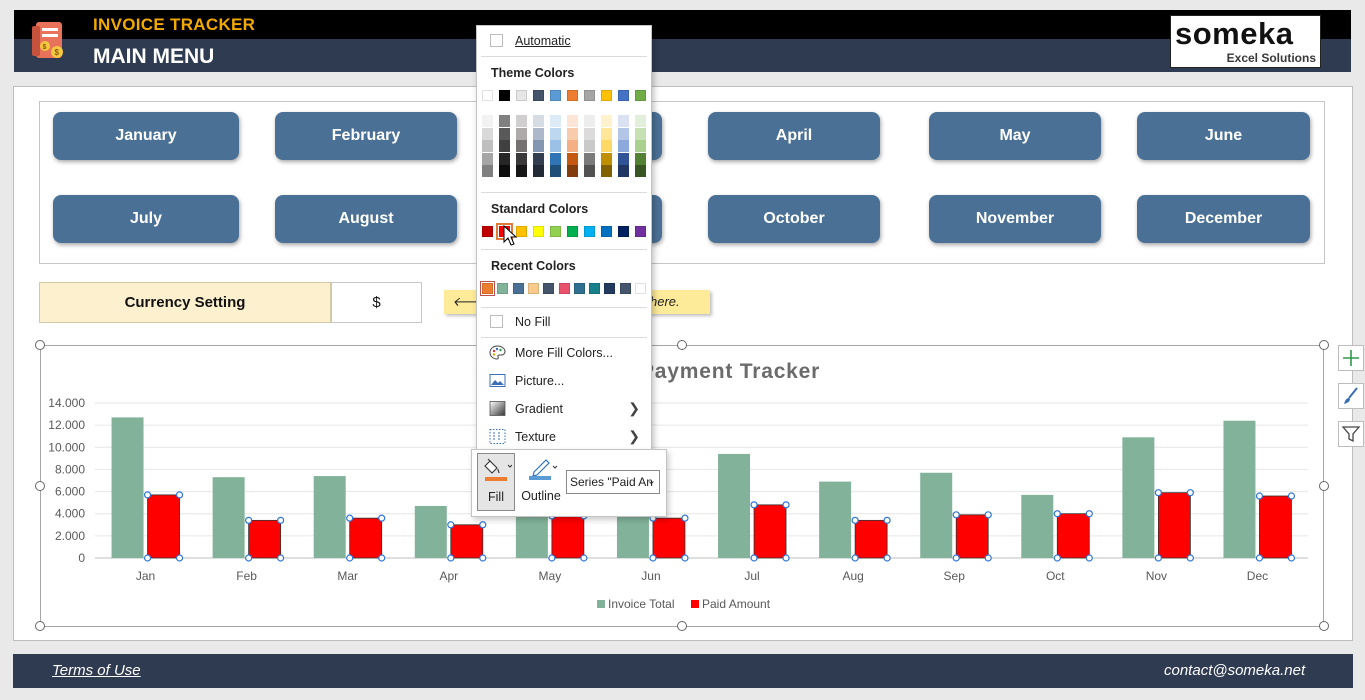 The image size is (1365, 700). Describe the element at coordinates (563, 41) in the screenshot. I see `automatic-color-item: Automatic` at that location.